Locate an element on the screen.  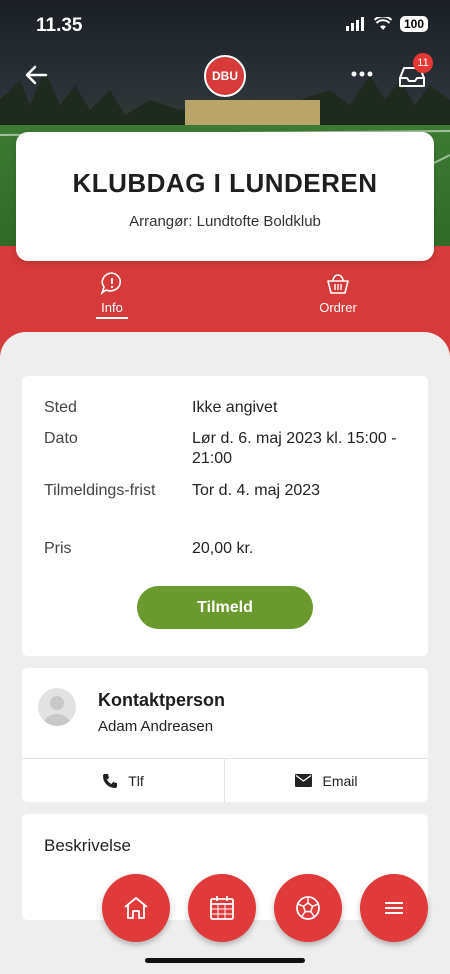
calendar-icon is located at coordinates (222, 908).